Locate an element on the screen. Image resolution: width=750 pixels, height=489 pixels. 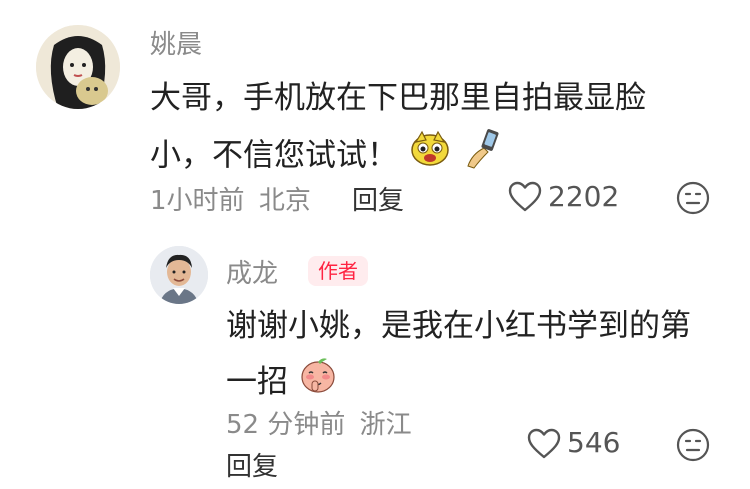
reply-location: 浙江 is located at coordinates (385, 425).